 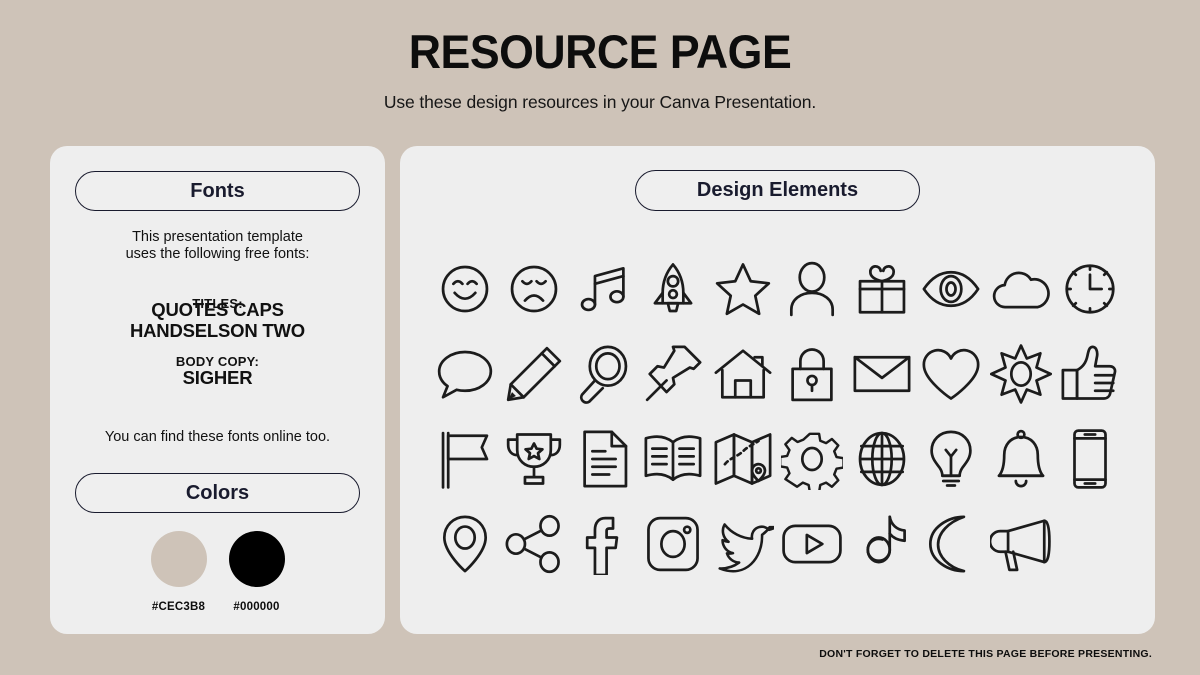 What do you see at coordinates (178, 607) in the screenshot?
I see `swatch-label-beige: #CEC3B8` at bounding box center [178, 607].